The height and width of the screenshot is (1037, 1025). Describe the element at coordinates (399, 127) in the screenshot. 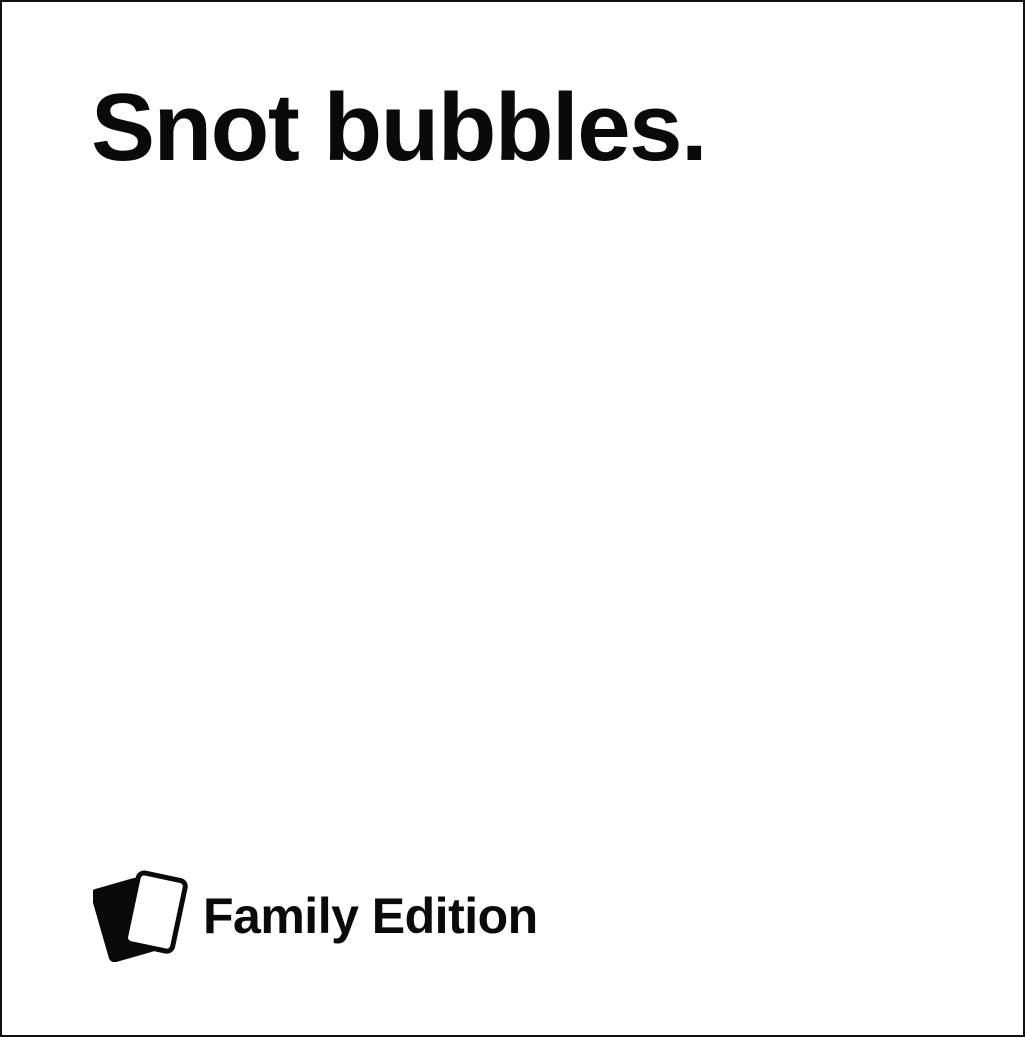

I see `card-text: Snot bubbles.` at that location.